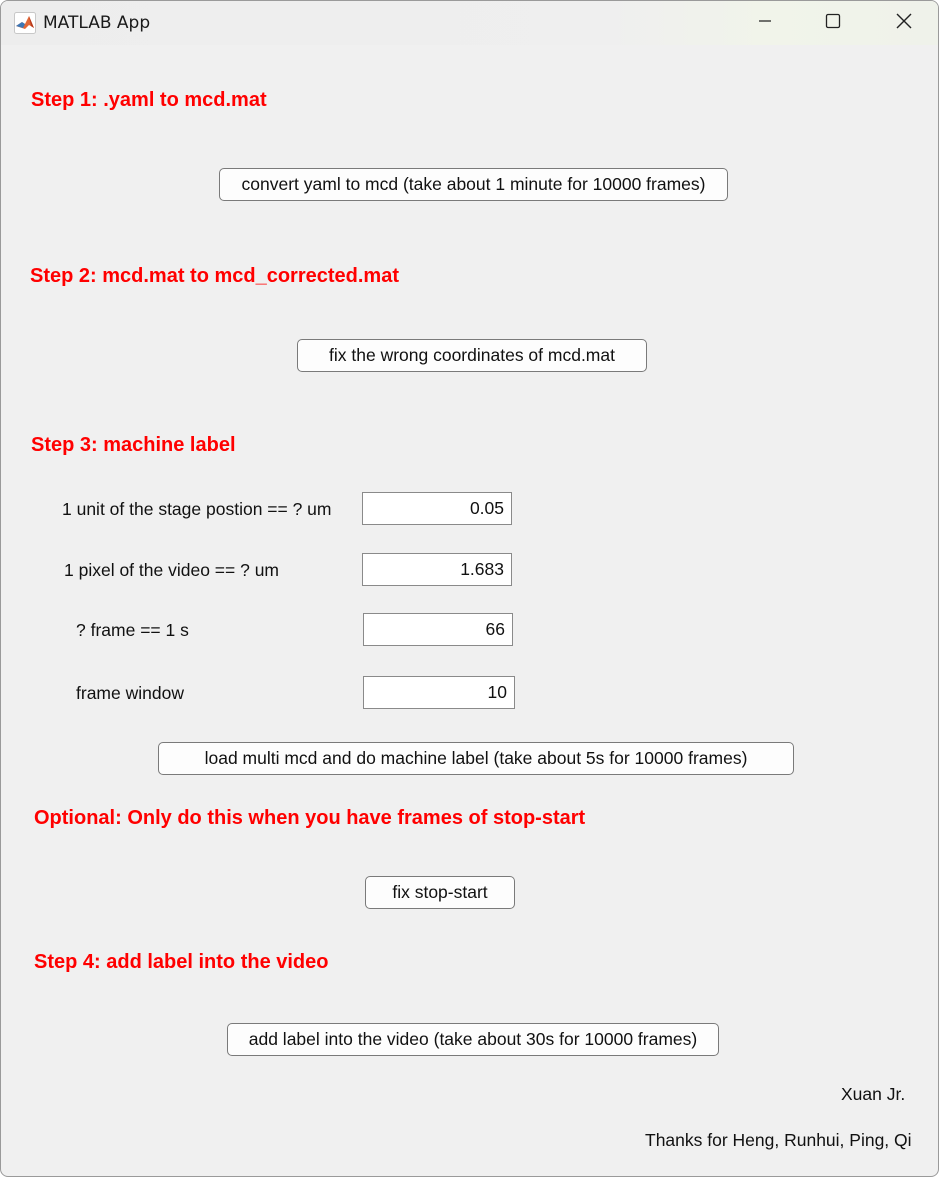 Image resolution: width=939 pixels, height=1177 pixels. I want to click on stage-unit-input: 0.05, so click(437, 508).